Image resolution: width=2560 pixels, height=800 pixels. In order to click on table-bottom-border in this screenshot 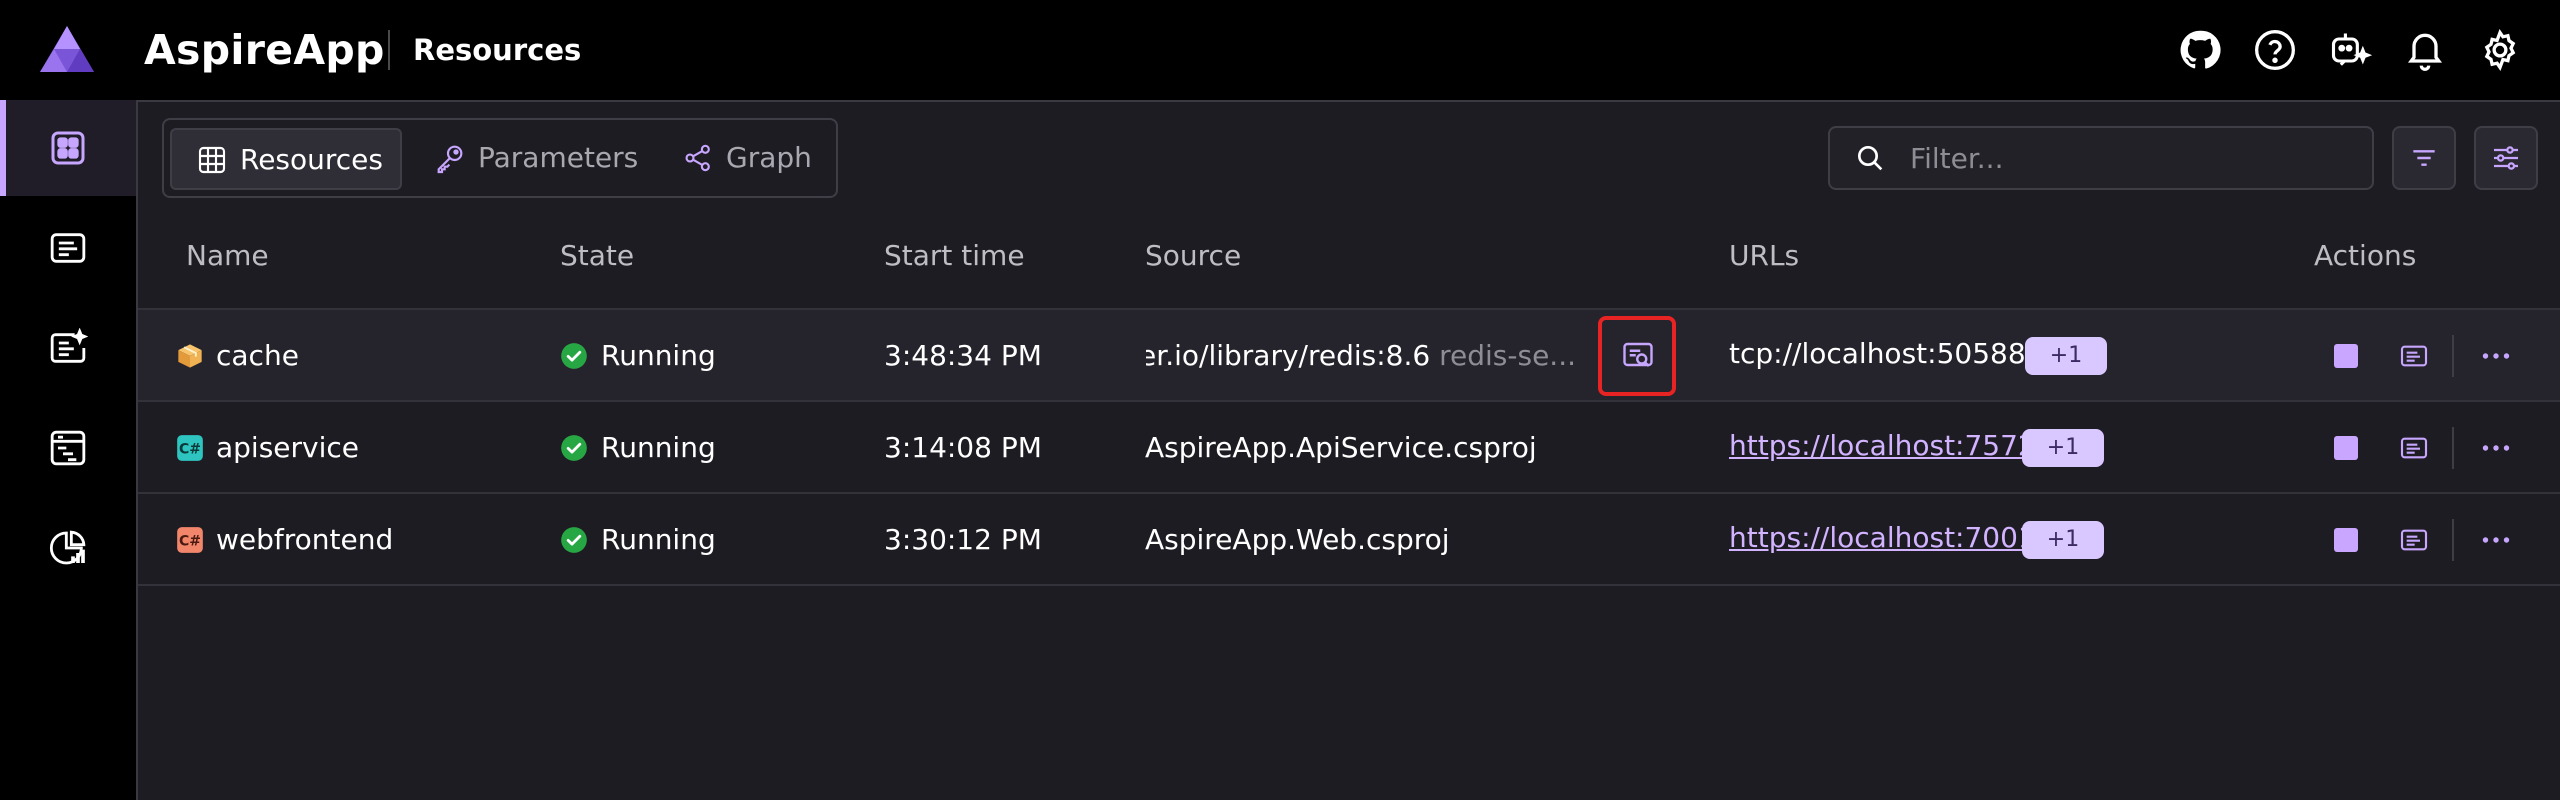, I will do `click(1349, 585)`.